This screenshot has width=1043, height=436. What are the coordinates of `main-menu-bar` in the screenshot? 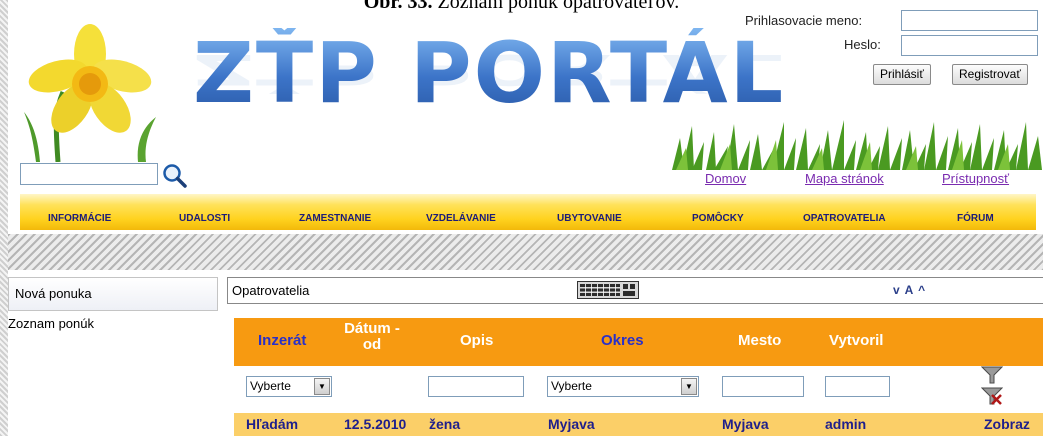 It's located at (528, 212).